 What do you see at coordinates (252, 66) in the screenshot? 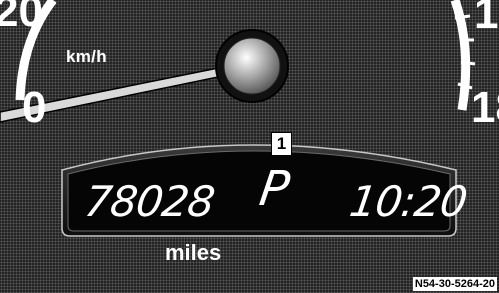
I see `needle-hub` at bounding box center [252, 66].